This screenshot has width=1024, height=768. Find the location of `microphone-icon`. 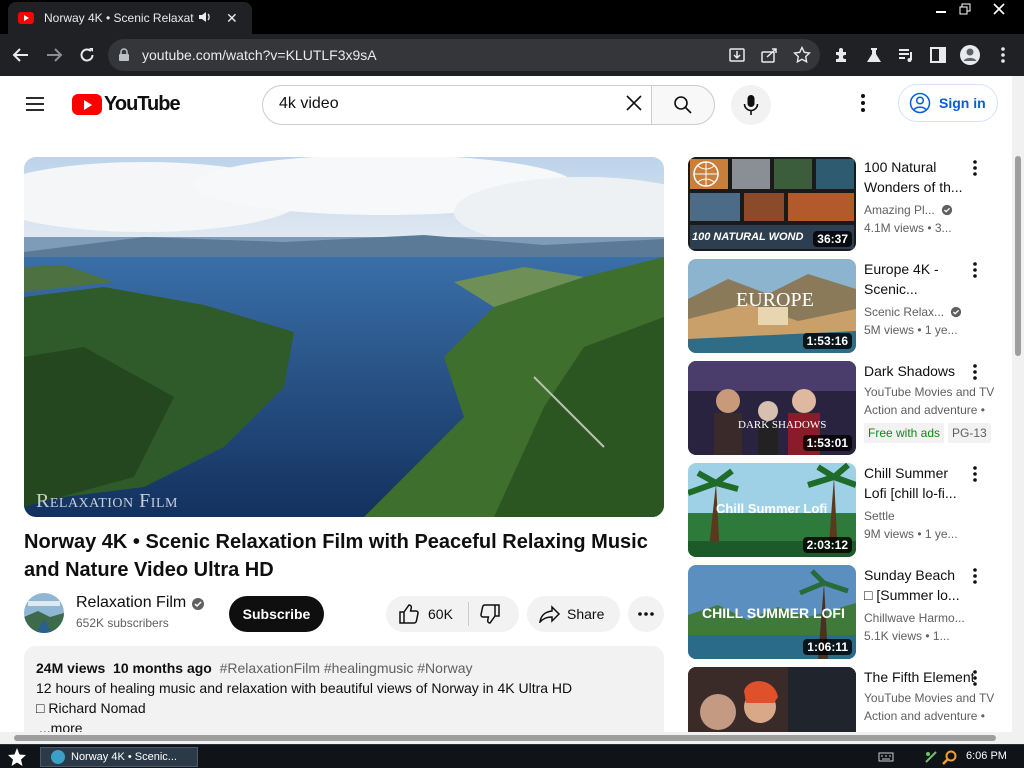

microphone-icon is located at coordinates (751, 105).